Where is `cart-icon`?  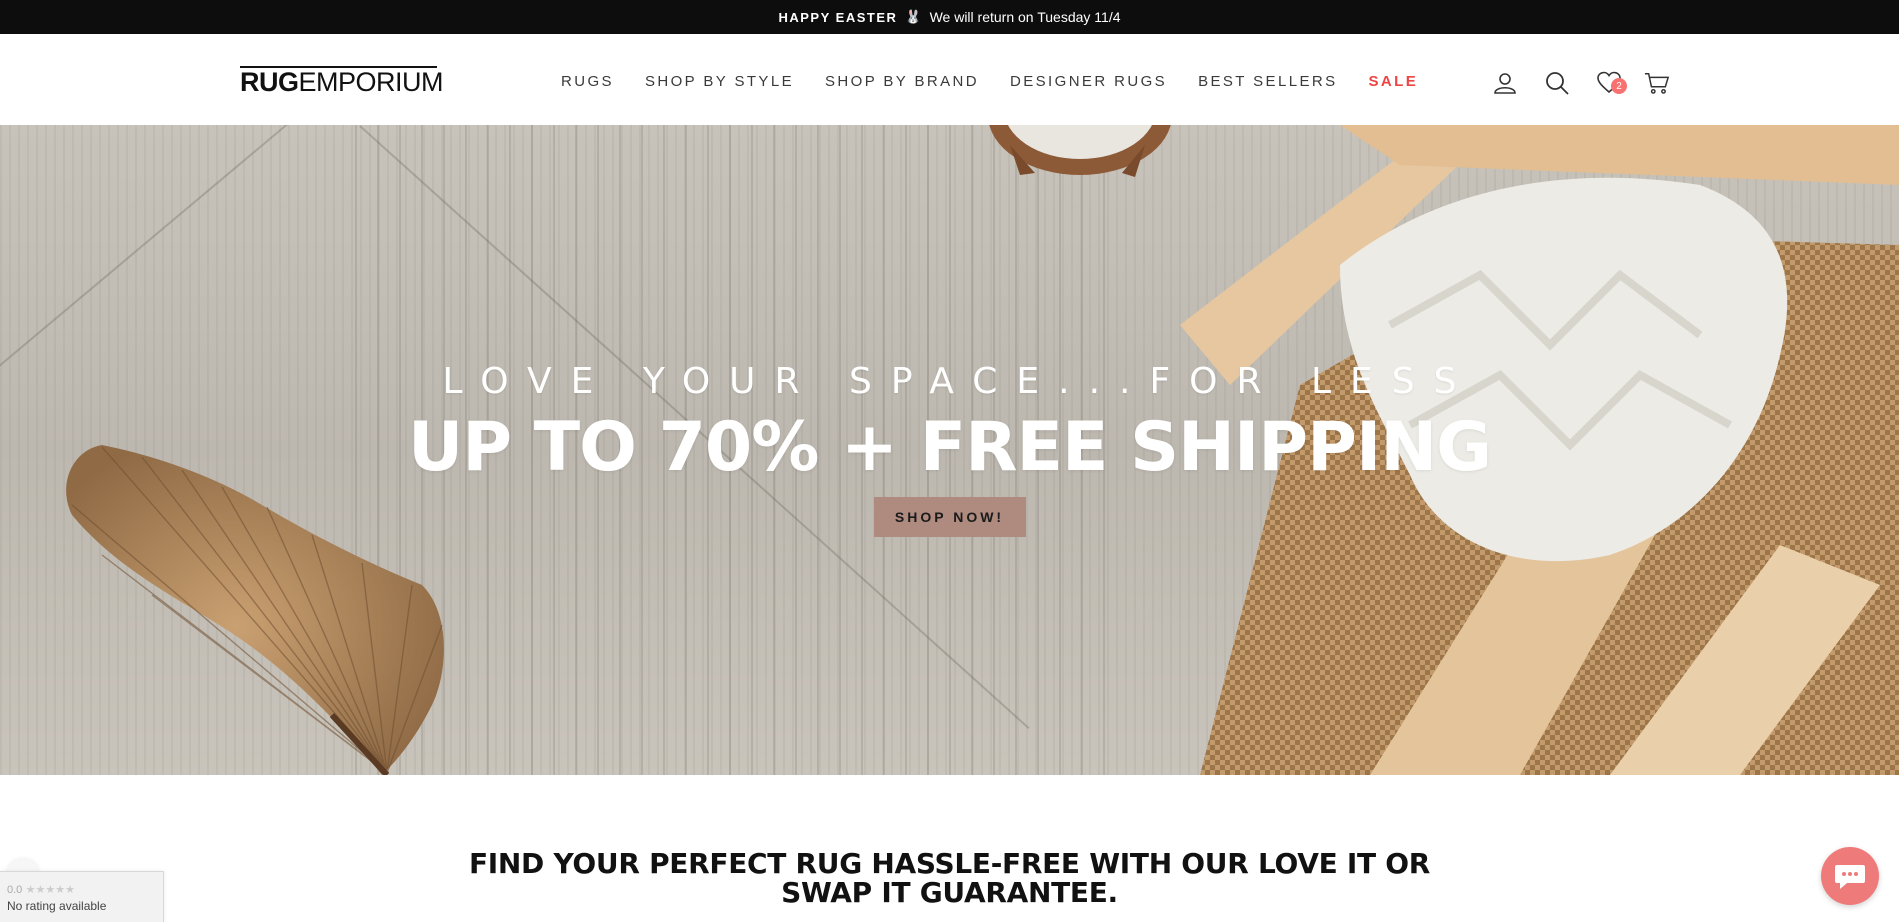
cart-icon is located at coordinates (1657, 83).